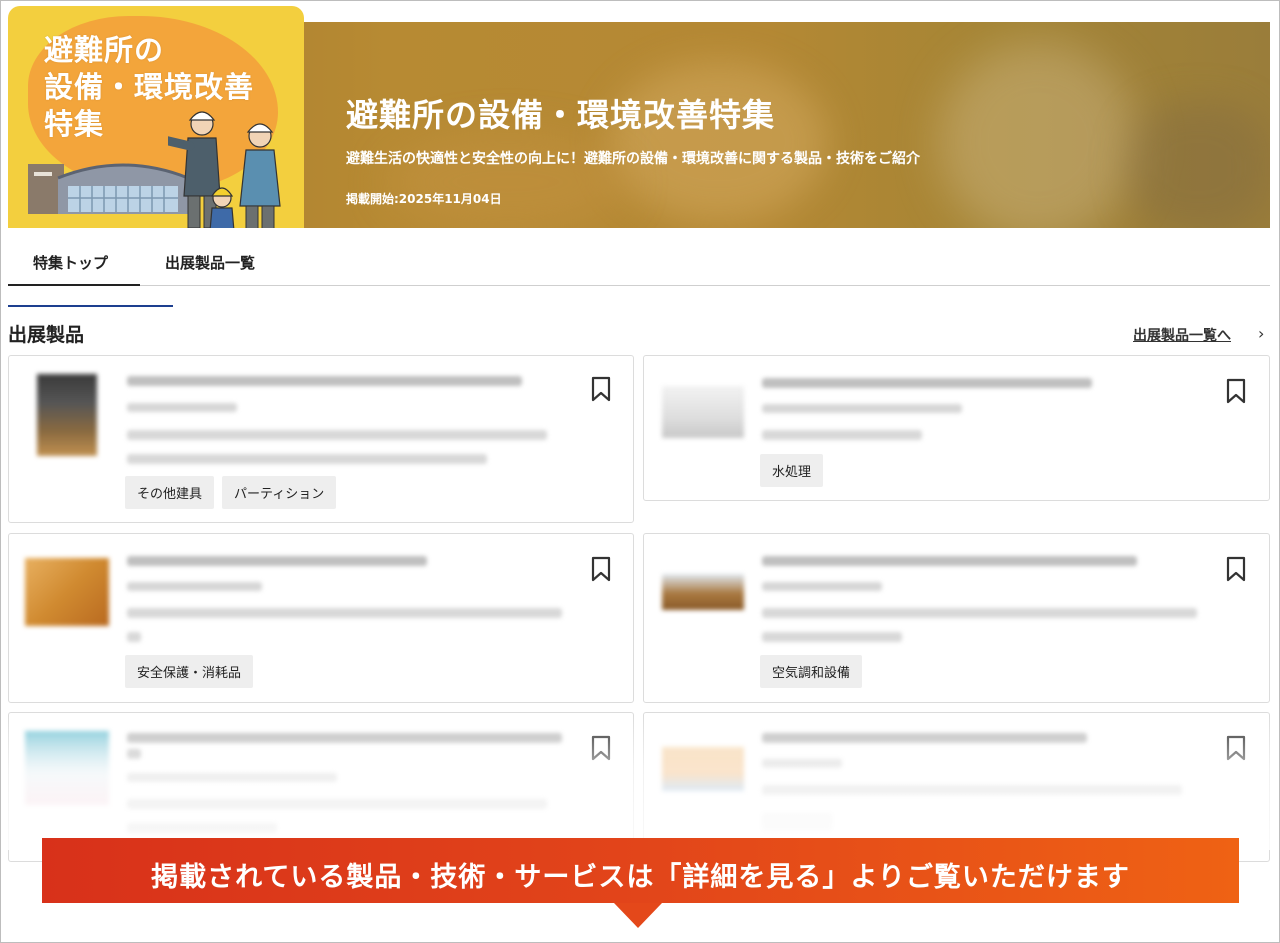 This screenshot has width=1280, height=943. Describe the element at coordinates (46, 335) in the screenshot. I see `section-title: 出展製品` at that location.